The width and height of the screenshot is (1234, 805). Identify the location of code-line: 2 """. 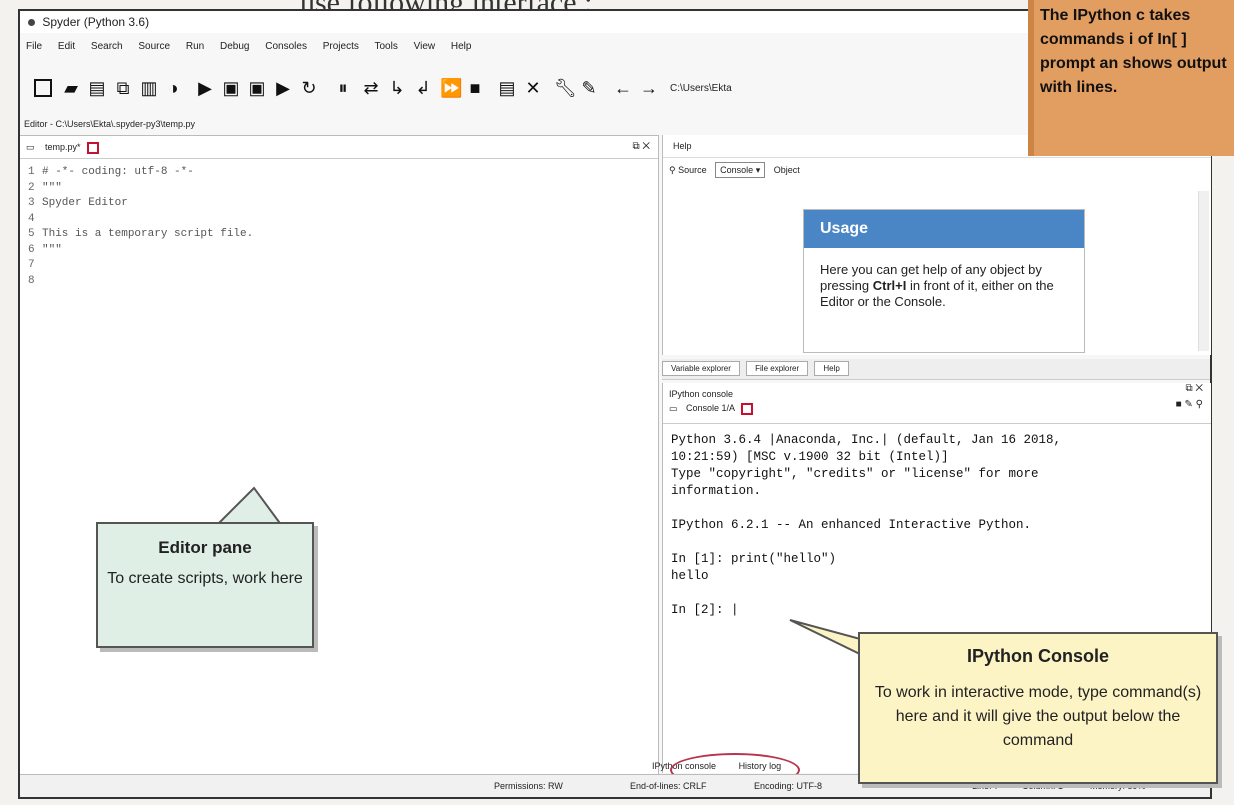
(45, 187).